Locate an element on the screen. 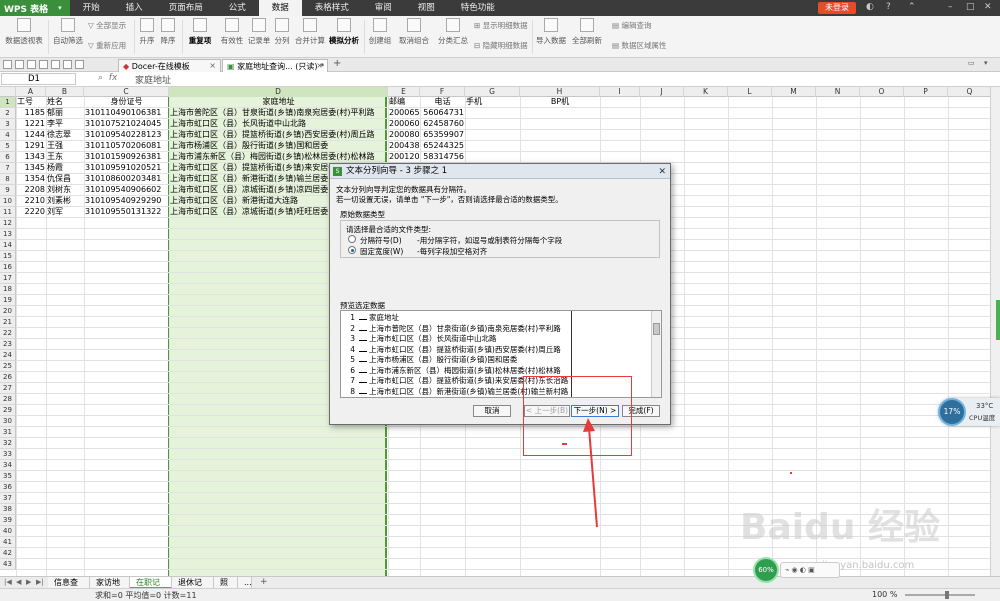  cpu-temp: 33°C is located at coordinates (985, 406).